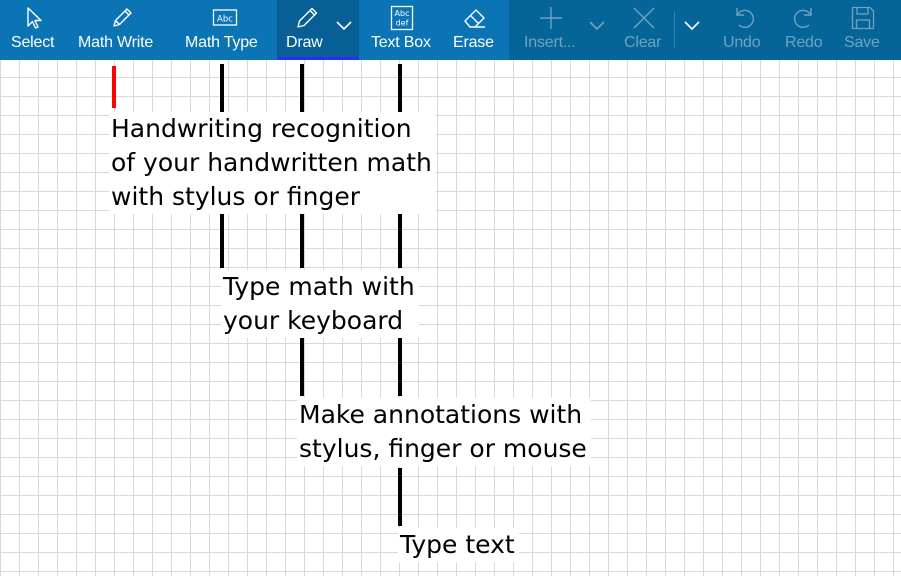 The height and width of the screenshot is (576, 901). I want to click on text-box-icon-line2: def, so click(402, 23).